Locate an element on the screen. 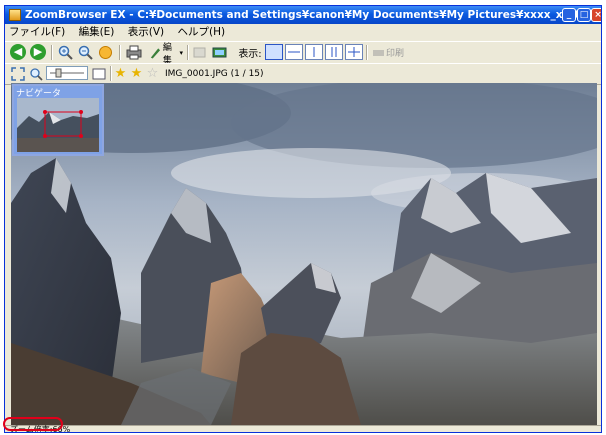  layout-triple-button is located at coordinates (334, 52).